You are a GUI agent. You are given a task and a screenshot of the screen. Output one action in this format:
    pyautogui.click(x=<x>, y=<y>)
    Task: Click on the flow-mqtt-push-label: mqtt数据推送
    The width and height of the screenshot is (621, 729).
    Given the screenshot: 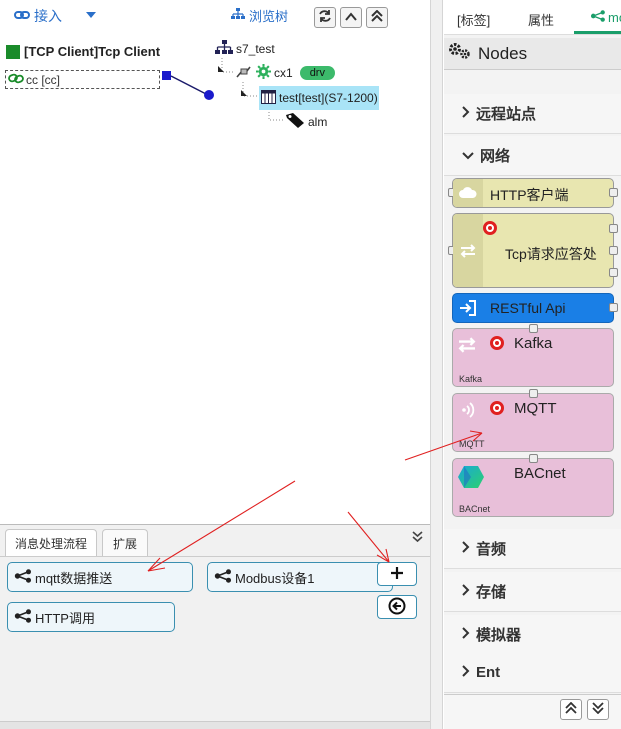 What is the action you would take?
    pyautogui.click(x=74, y=578)
    